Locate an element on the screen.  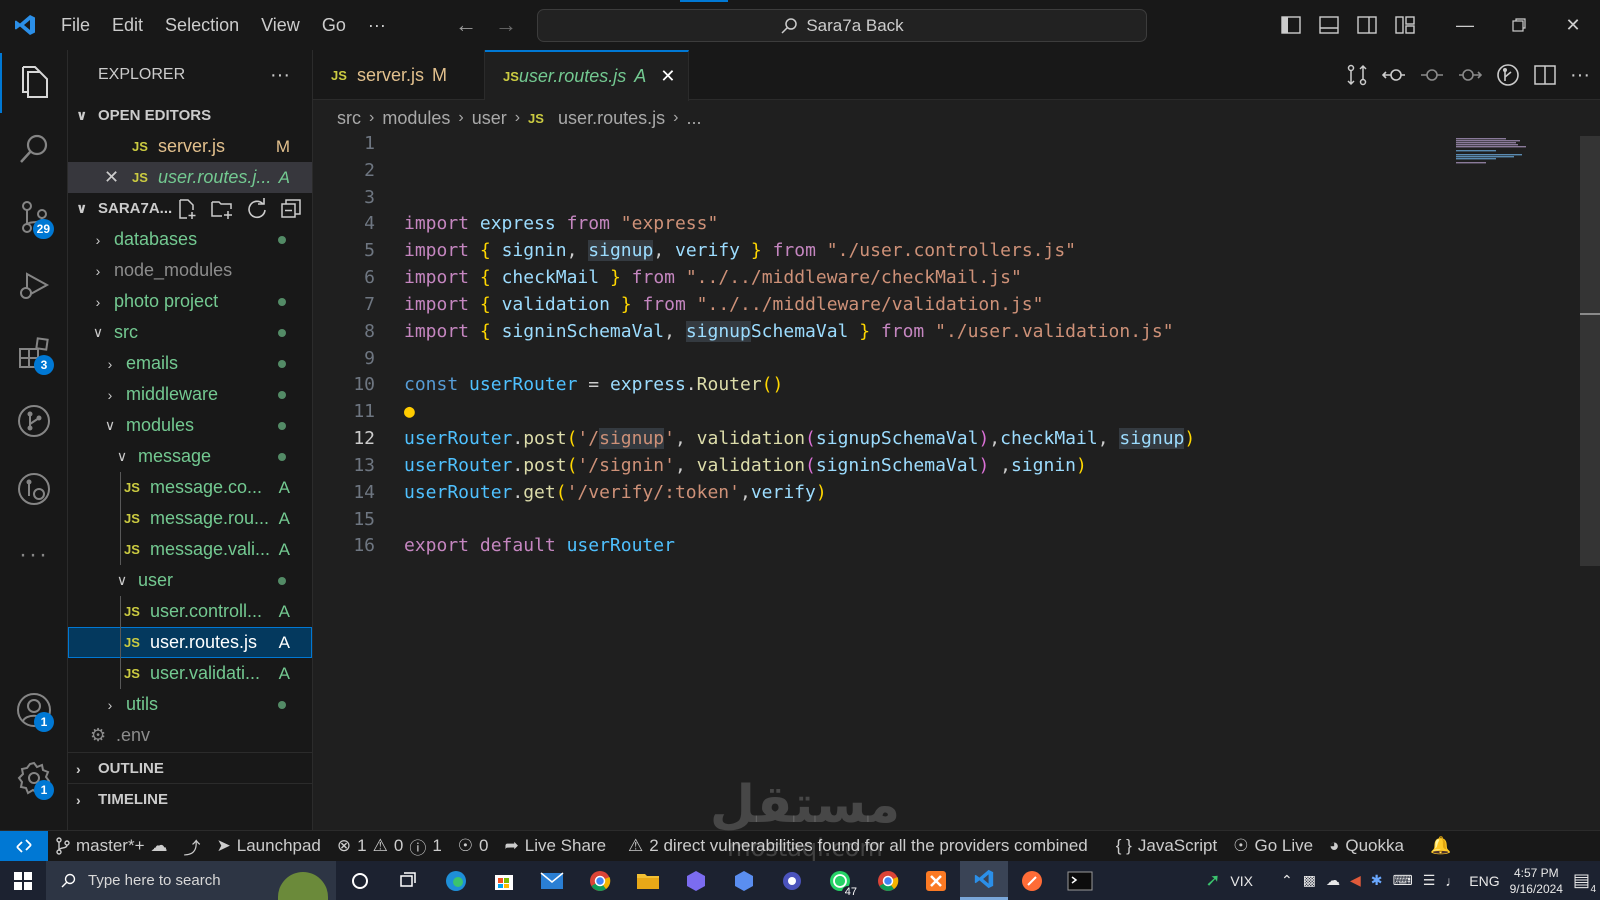
ports-button: ☉ 0 is located at coordinates (473, 846).